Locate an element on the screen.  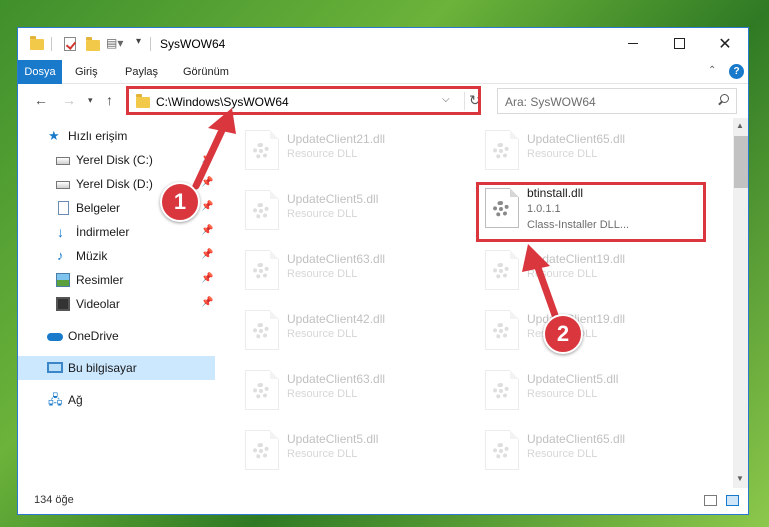
step-1-badge: 1 is located at coordinates (180, 202).